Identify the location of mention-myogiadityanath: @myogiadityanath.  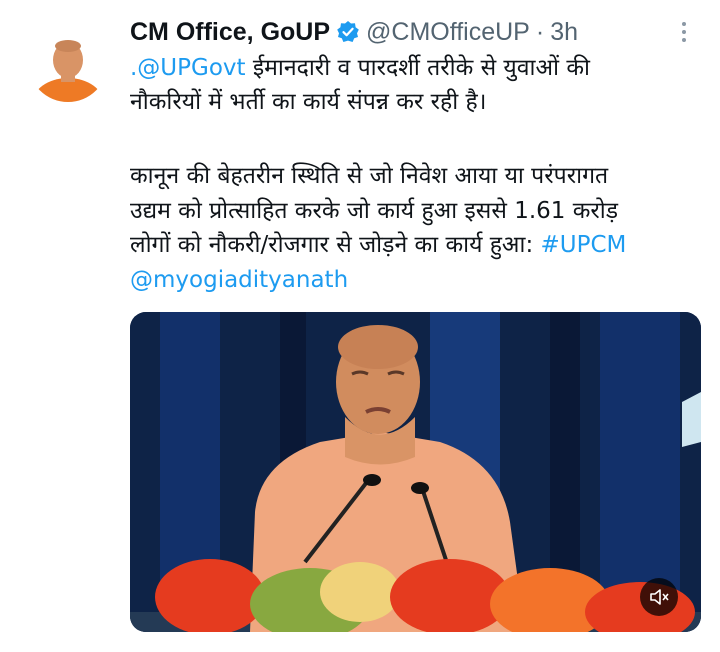
(239, 280).